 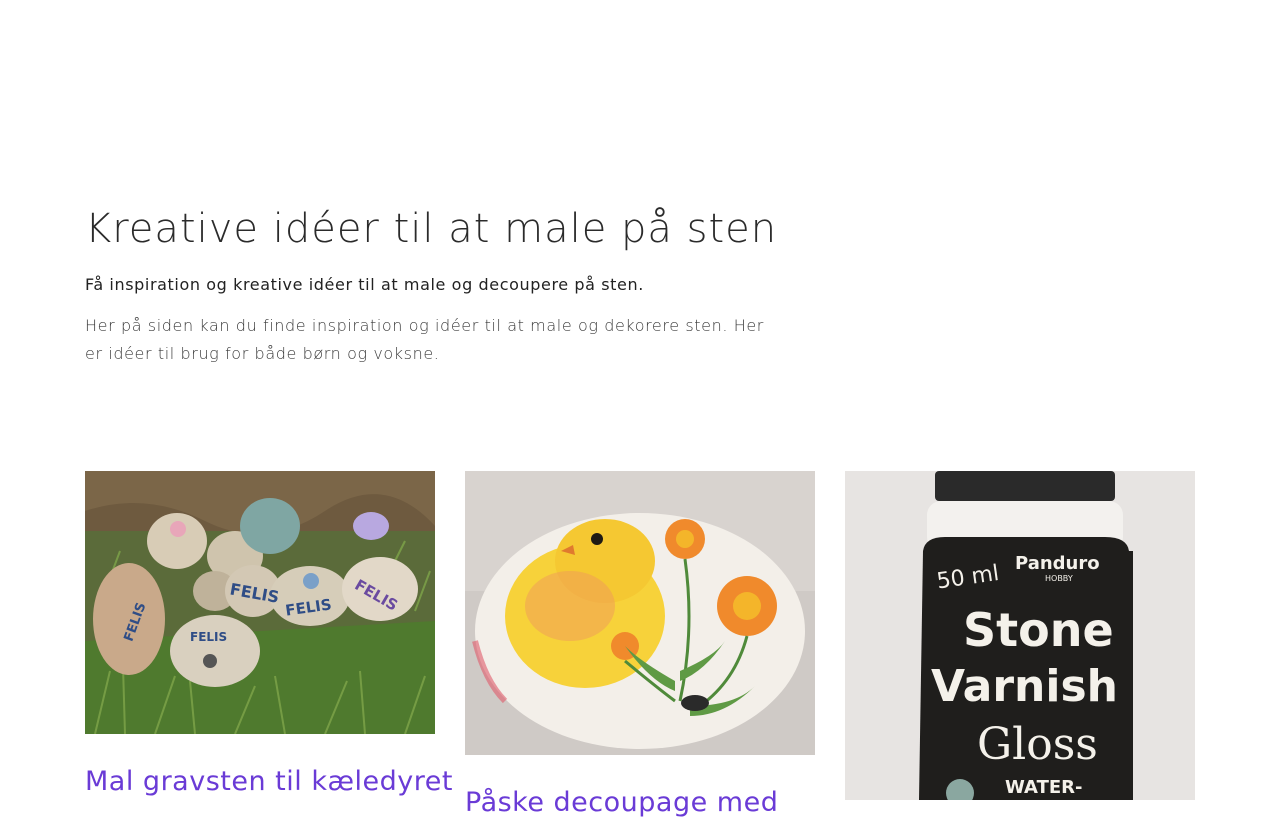 What do you see at coordinates (1057, 563) in the screenshot?
I see `bottle-brand: Panduro` at bounding box center [1057, 563].